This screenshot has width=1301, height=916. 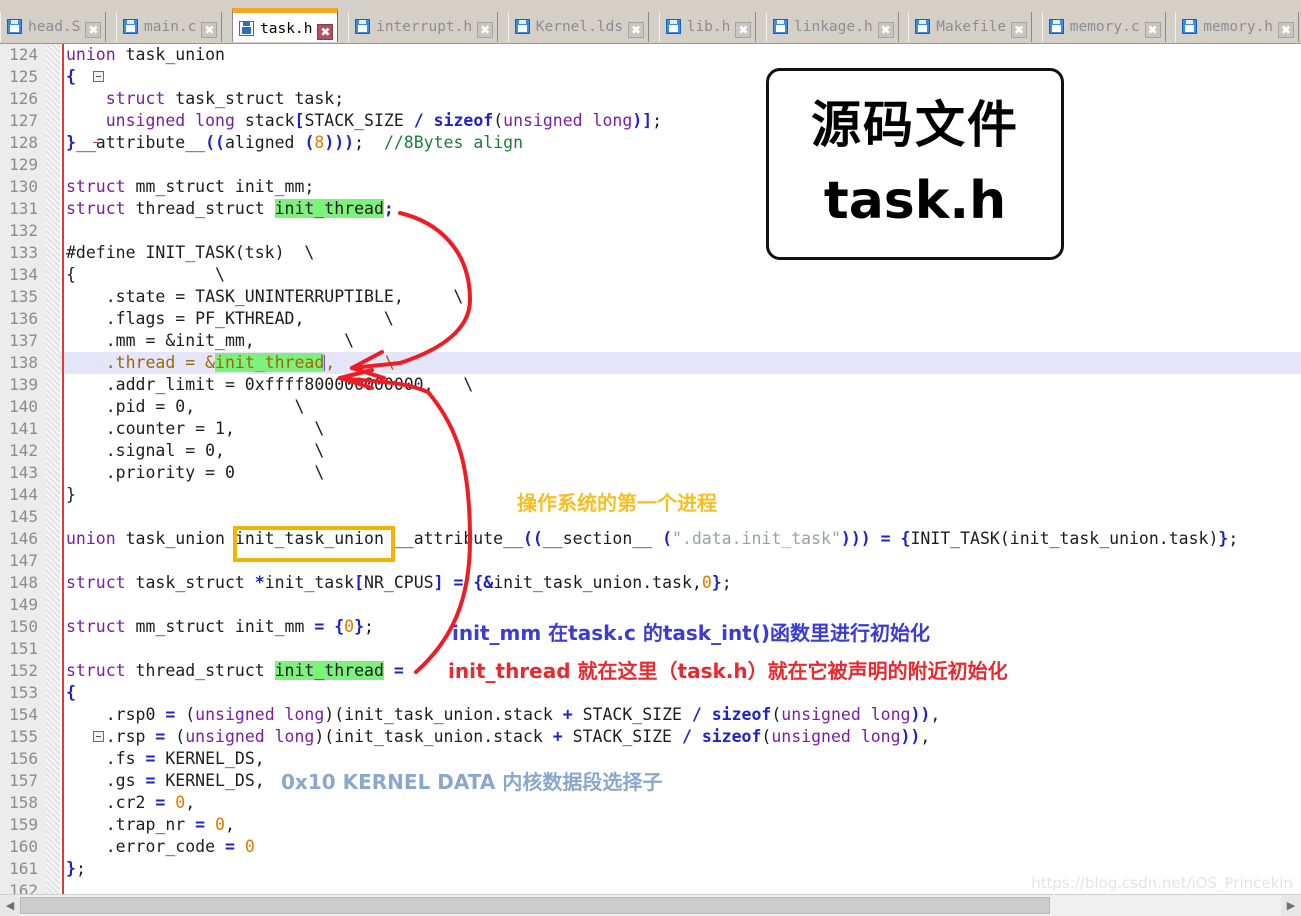 I want to click on line-number: 141, so click(x=23, y=428).